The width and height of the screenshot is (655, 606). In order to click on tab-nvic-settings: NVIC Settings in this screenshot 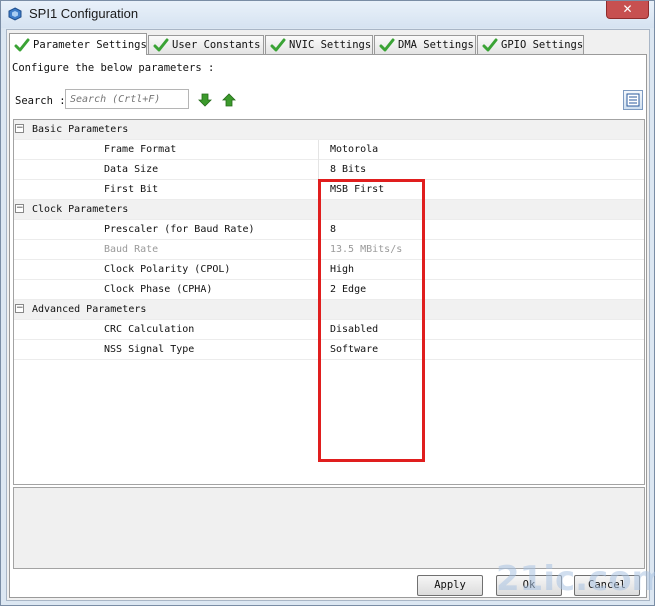, I will do `click(319, 44)`.